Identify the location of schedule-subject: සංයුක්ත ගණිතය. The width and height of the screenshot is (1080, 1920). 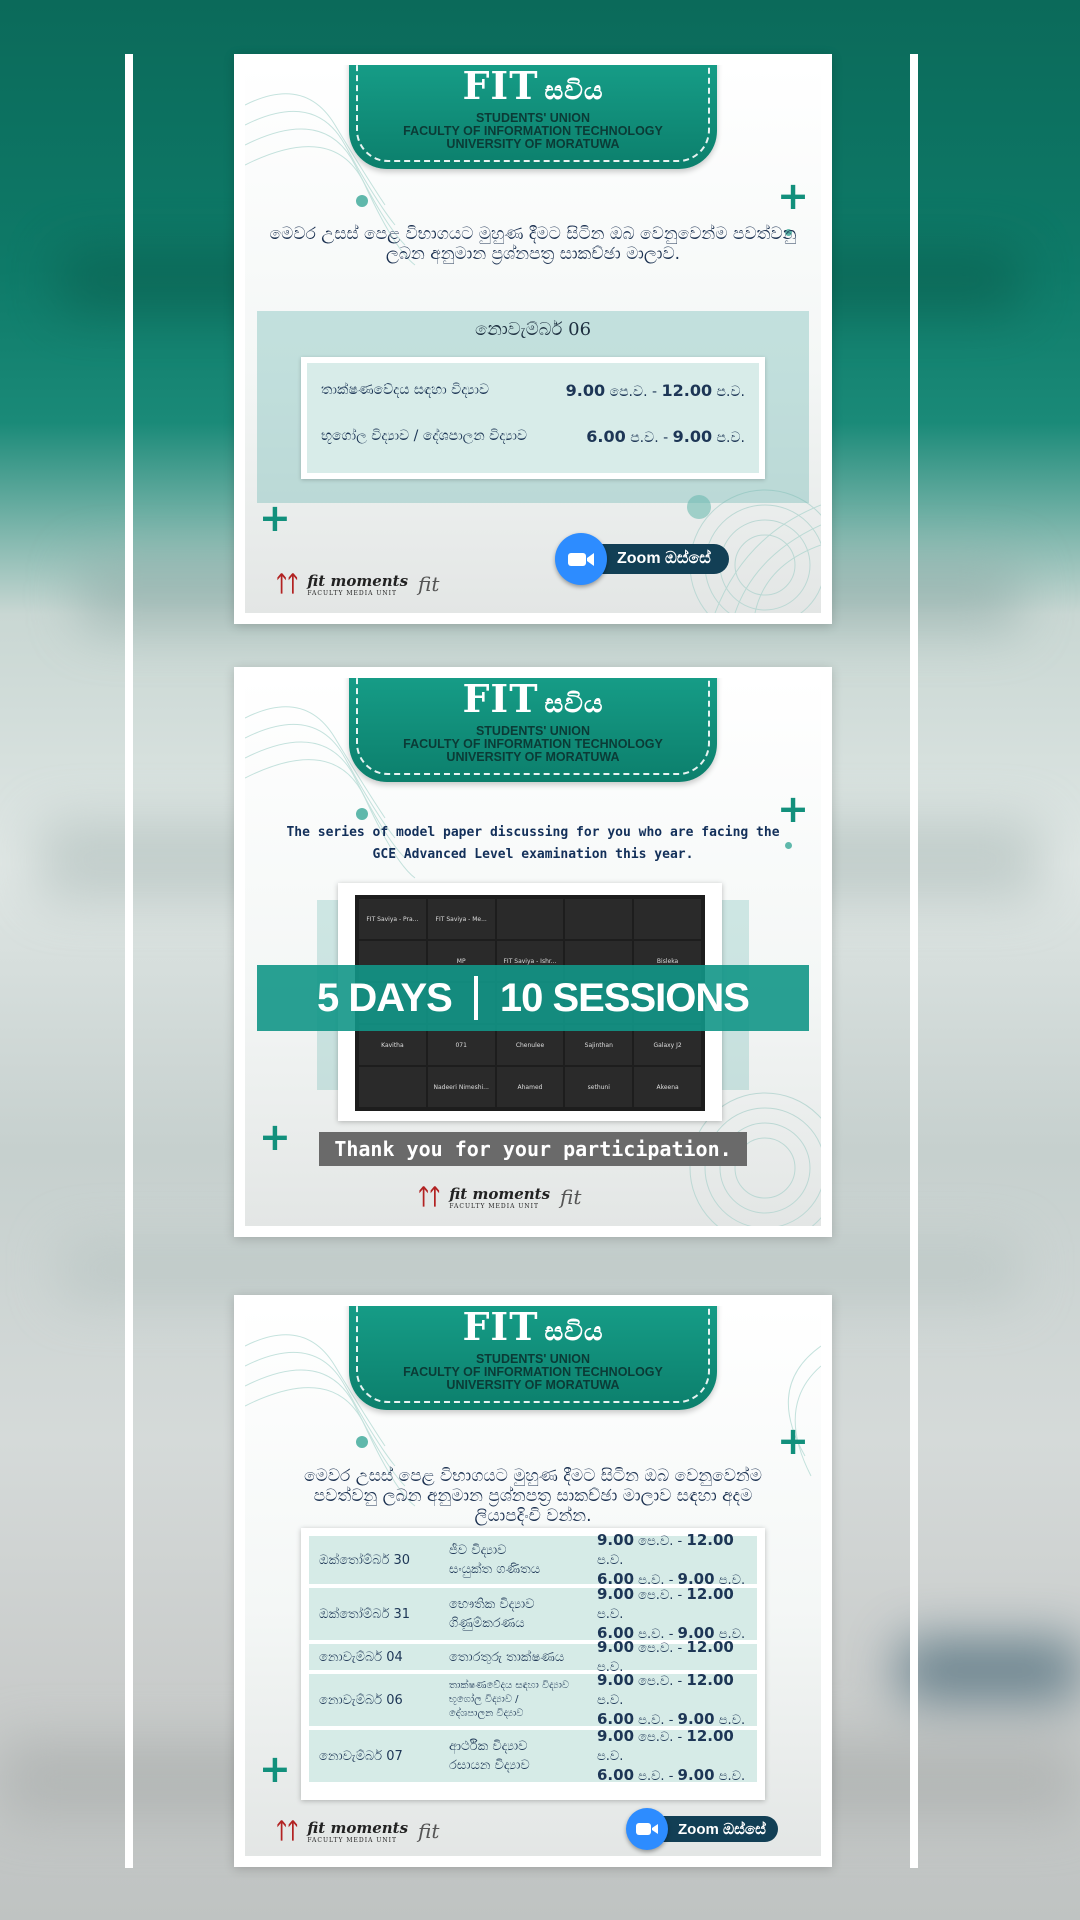
(495, 1569).